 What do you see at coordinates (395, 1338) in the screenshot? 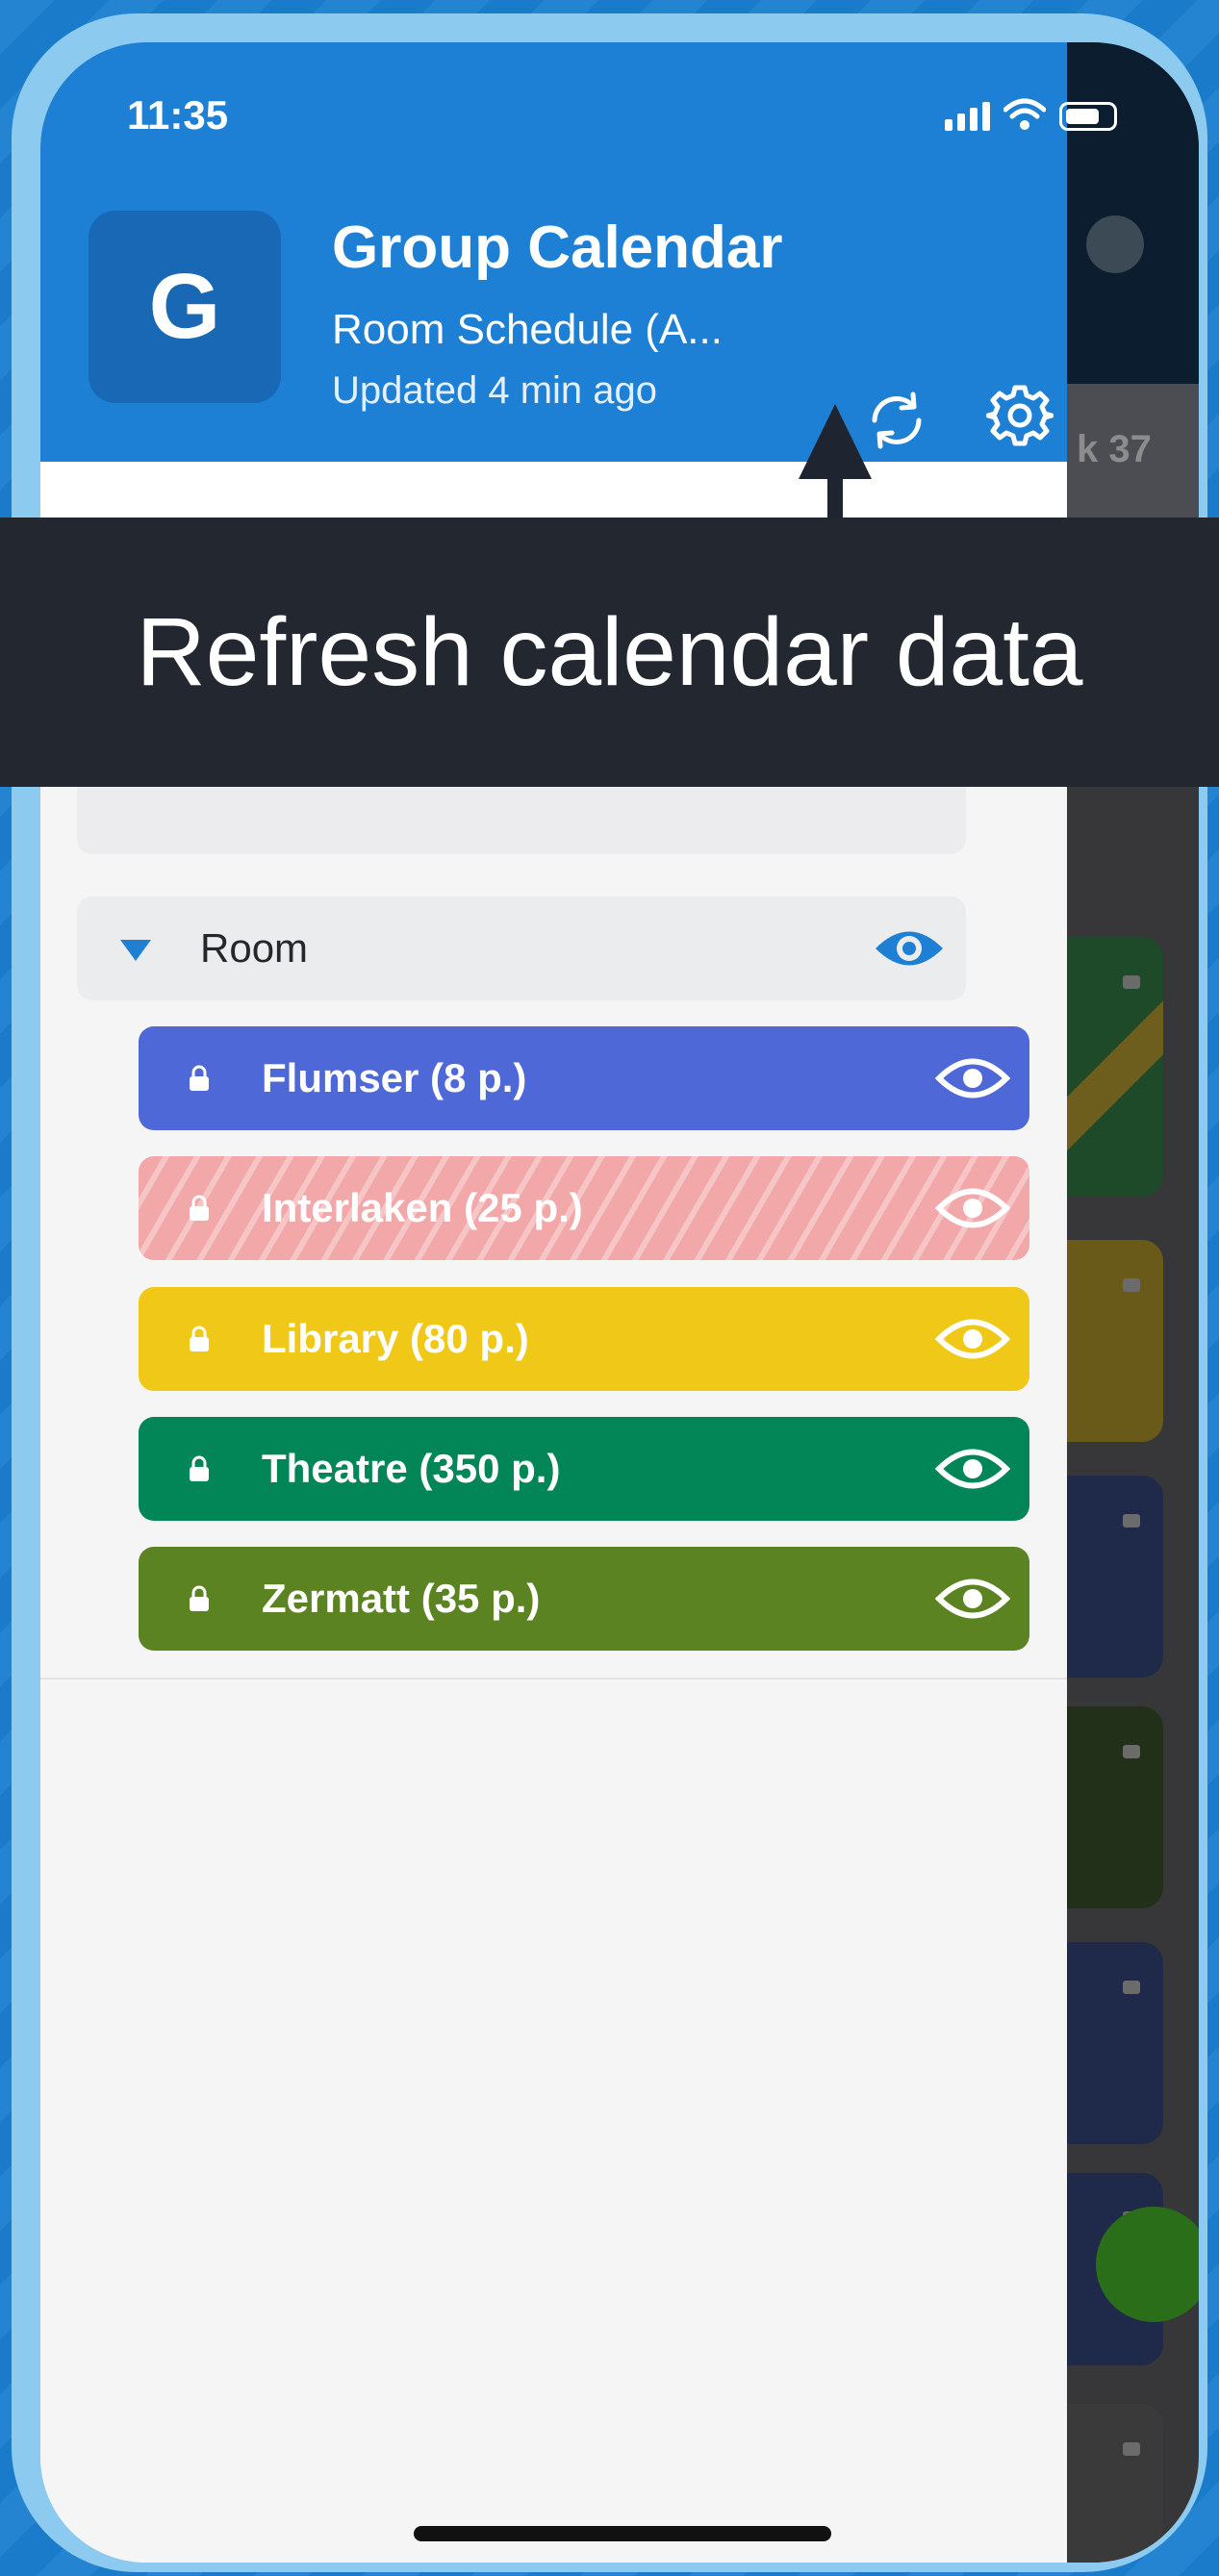
I see `room-label: Library (80 p.)` at bounding box center [395, 1338].